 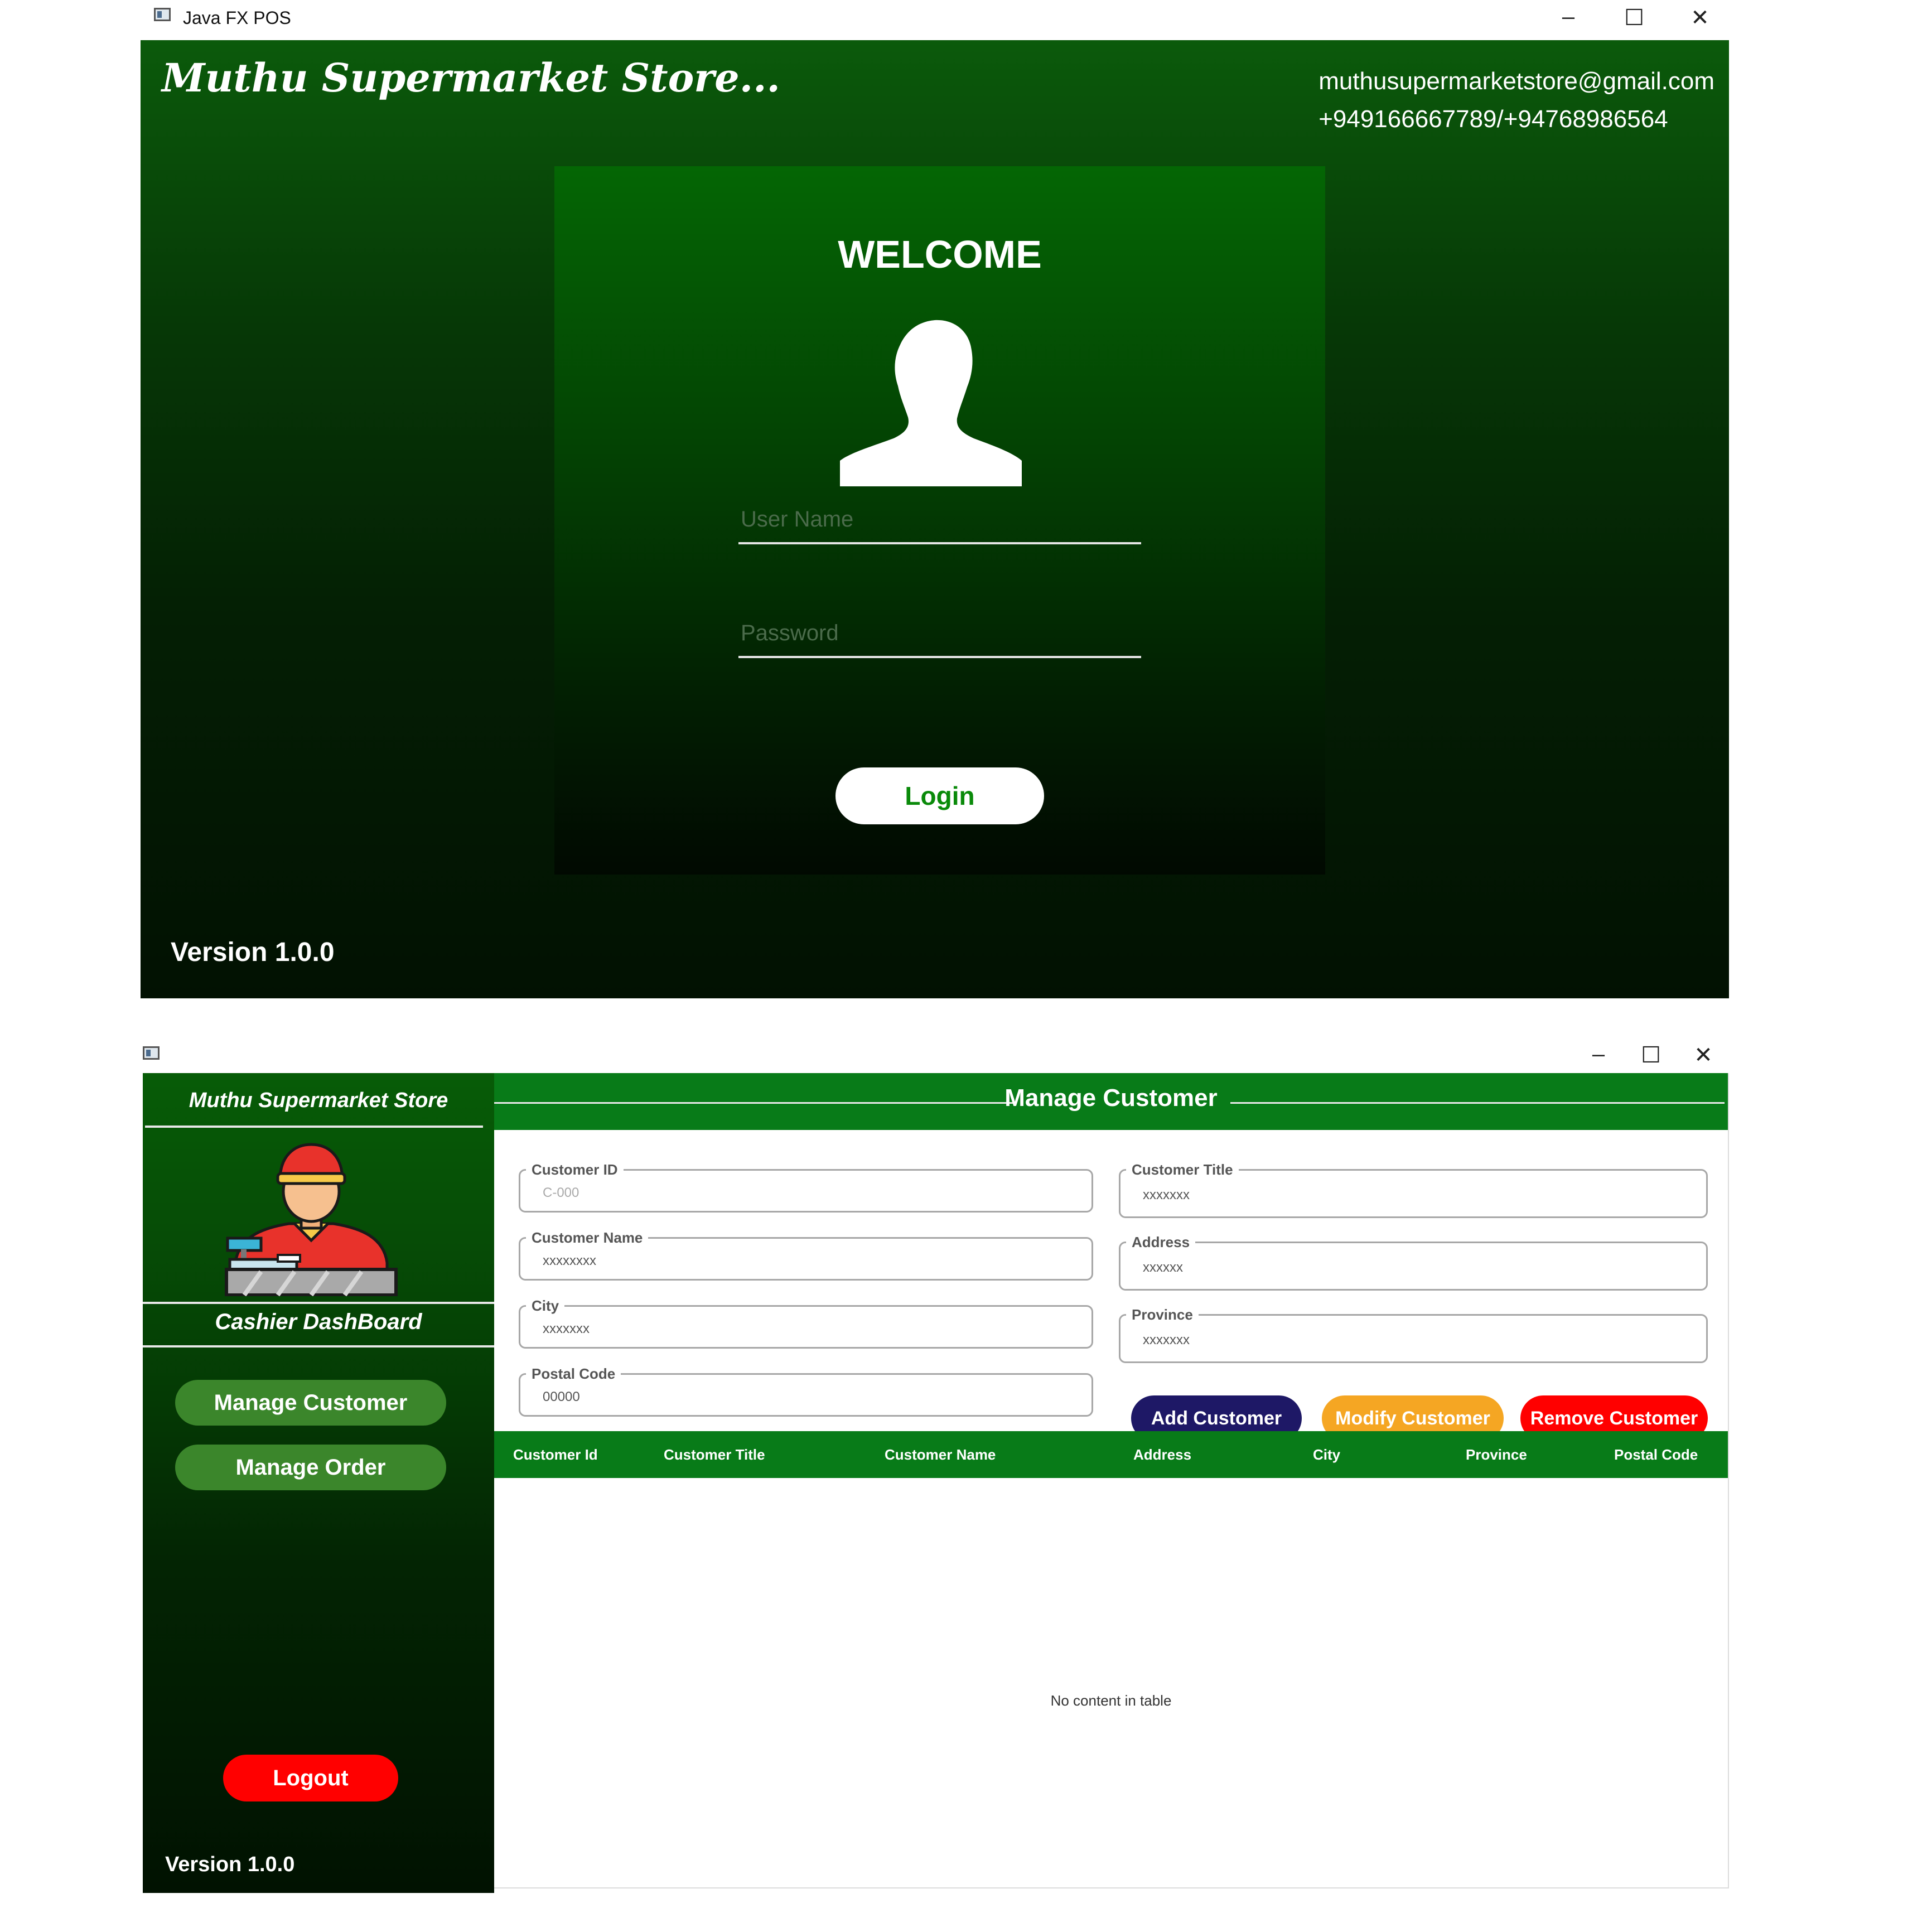 What do you see at coordinates (566, 1329) in the screenshot?
I see `city-input: xxxxxxx` at bounding box center [566, 1329].